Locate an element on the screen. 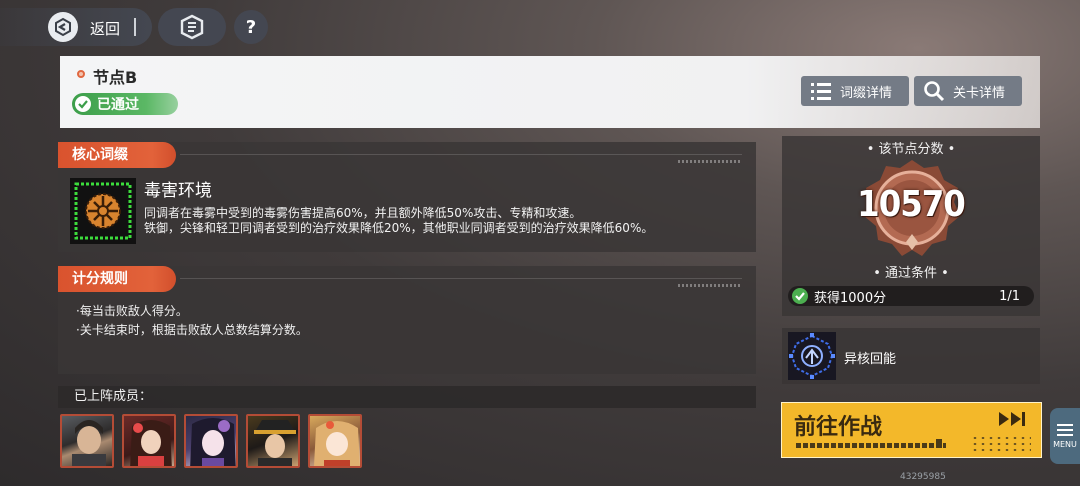 This screenshot has height=486, width=1080. affix-name: 毒害环境 is located at coordinates (178, 191).